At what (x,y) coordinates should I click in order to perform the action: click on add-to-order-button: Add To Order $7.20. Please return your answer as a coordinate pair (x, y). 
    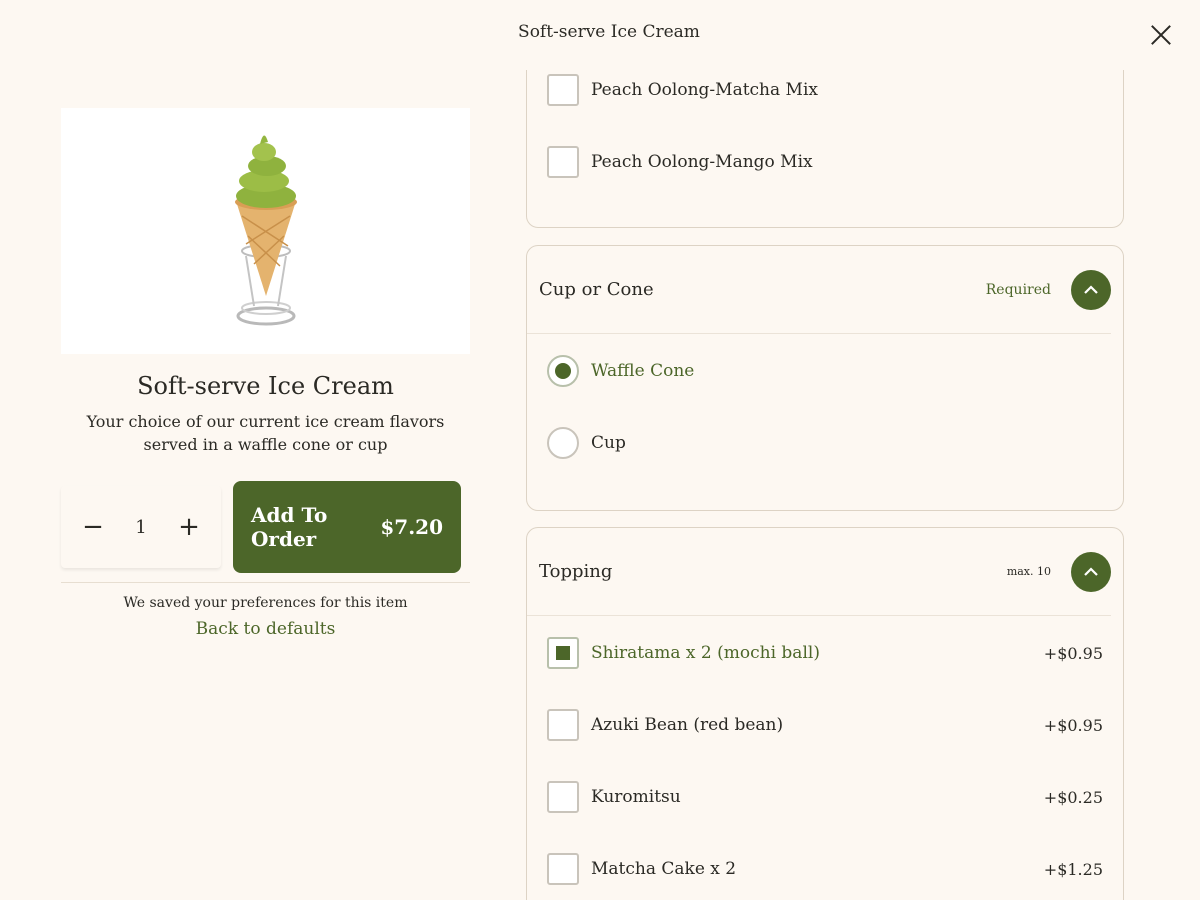
    Looking at the image, I should click on (347, 527).